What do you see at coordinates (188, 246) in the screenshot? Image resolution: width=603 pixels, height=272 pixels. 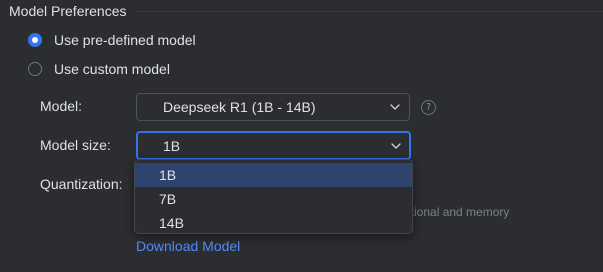 I see `download-model-link: Download Model` at bounding box center [188, 246].